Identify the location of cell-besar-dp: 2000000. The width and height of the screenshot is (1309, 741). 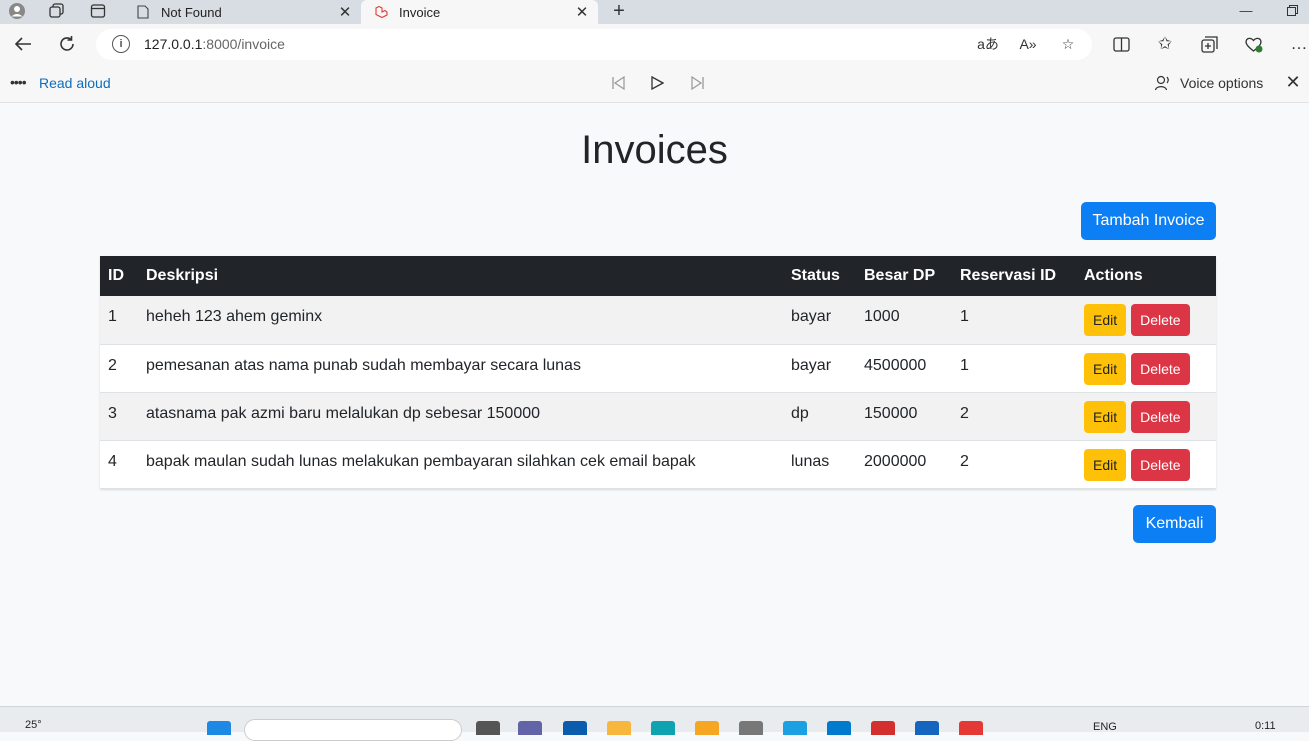
(895, 461).